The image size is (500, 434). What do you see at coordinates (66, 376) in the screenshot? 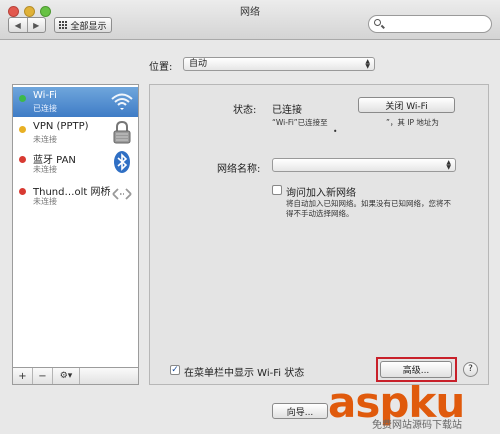
I see `gear-menu-button: ⚙▾` at bounding box center [66, 376].